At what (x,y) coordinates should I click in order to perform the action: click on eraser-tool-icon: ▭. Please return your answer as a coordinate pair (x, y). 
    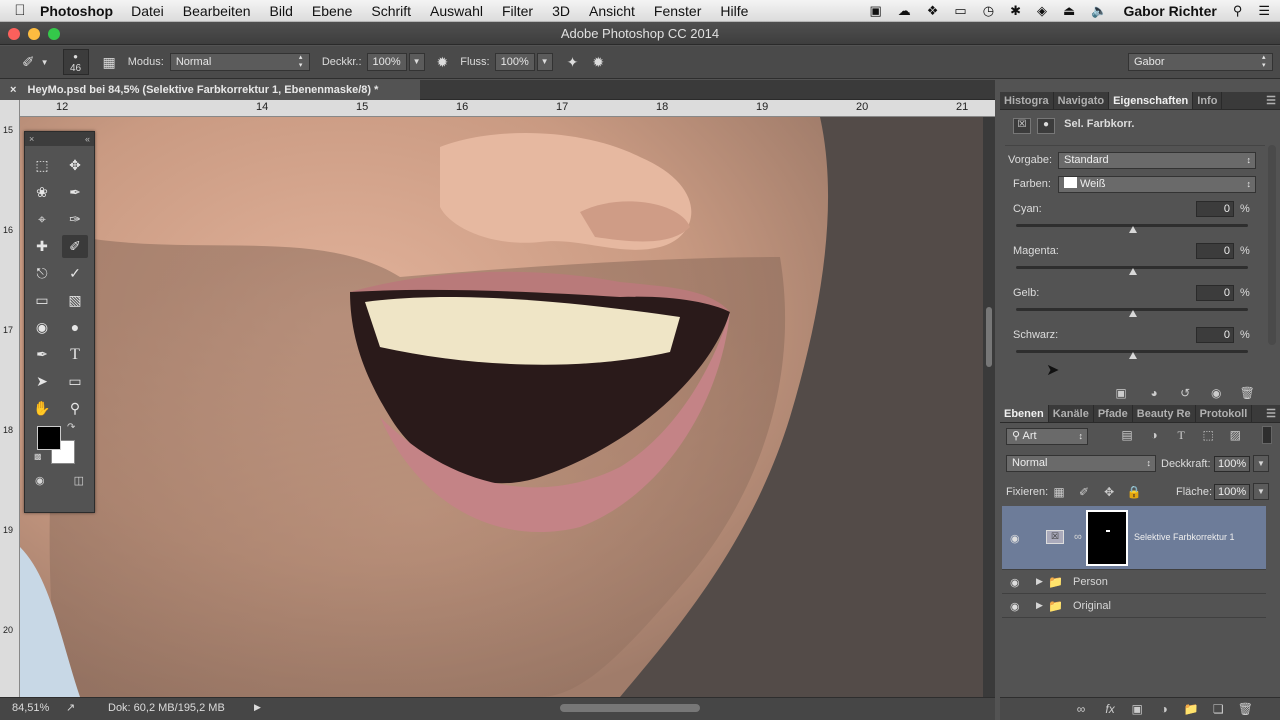
    Looking at the image, I should click on (42, 300).